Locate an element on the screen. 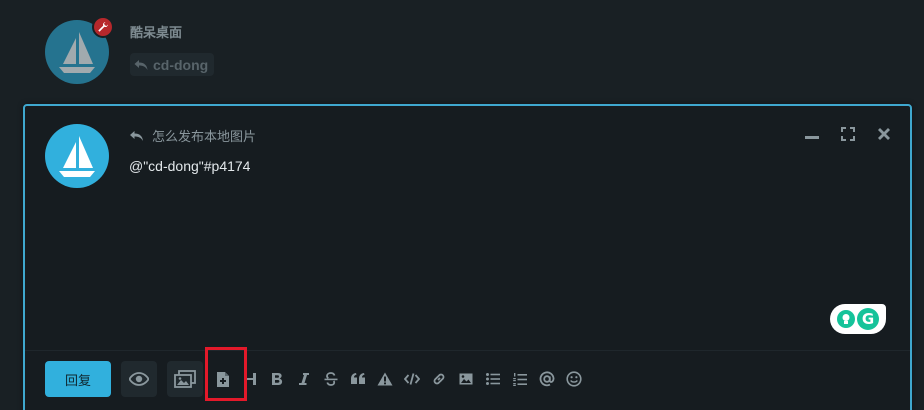  composer-toolbar: 回复 is located at coordinates (316, 379).